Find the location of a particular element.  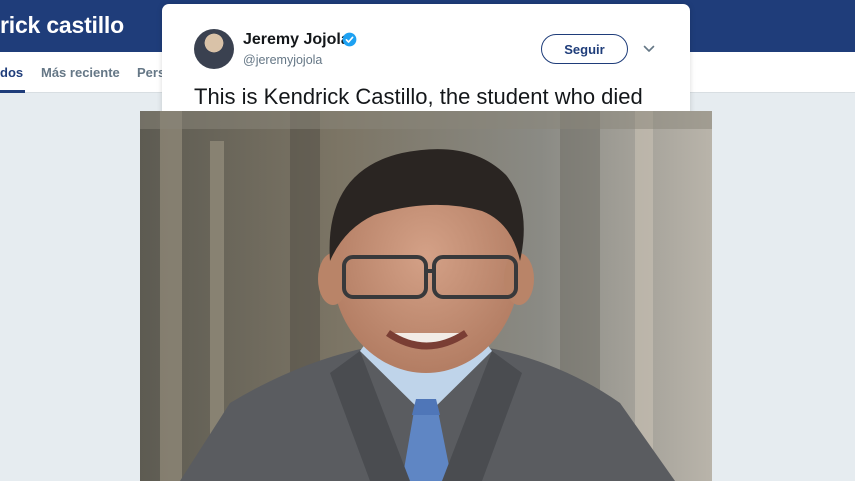

search-query-title: rick castillo is located at coordinates (62, 25).